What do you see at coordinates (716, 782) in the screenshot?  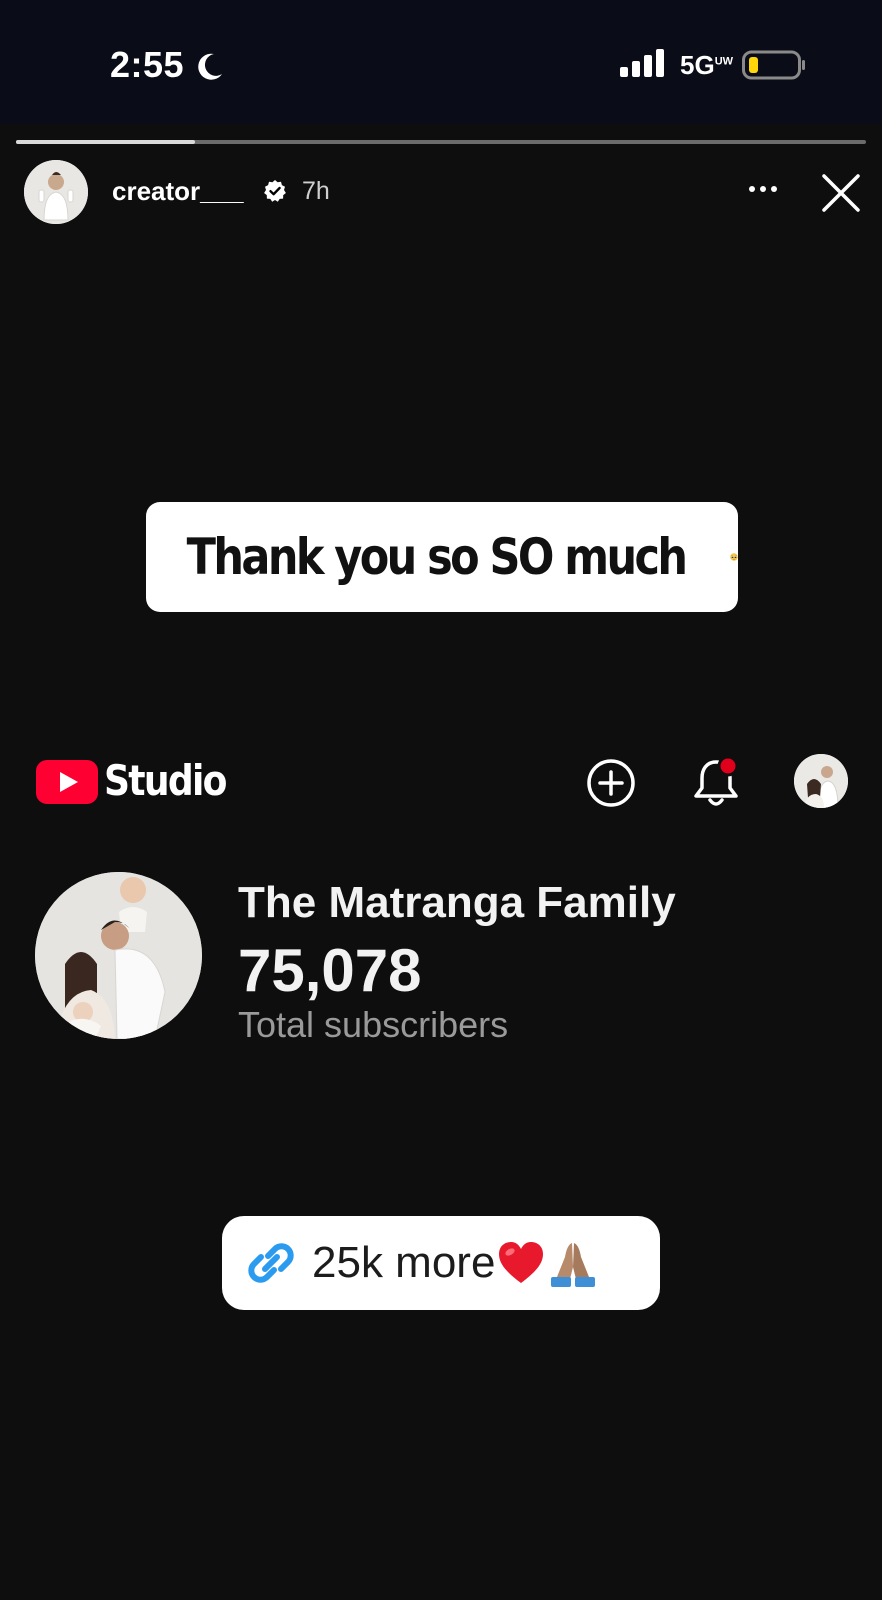 I see `bell-icon` at bounding box center [716, 782].